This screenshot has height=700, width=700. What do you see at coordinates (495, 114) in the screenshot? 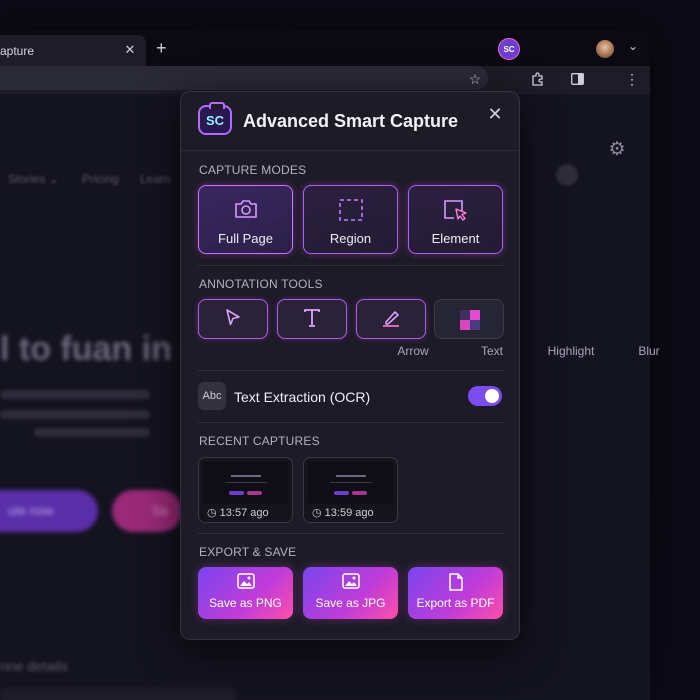
I see `close-icon: ✕` at bounding box center [495, 114].